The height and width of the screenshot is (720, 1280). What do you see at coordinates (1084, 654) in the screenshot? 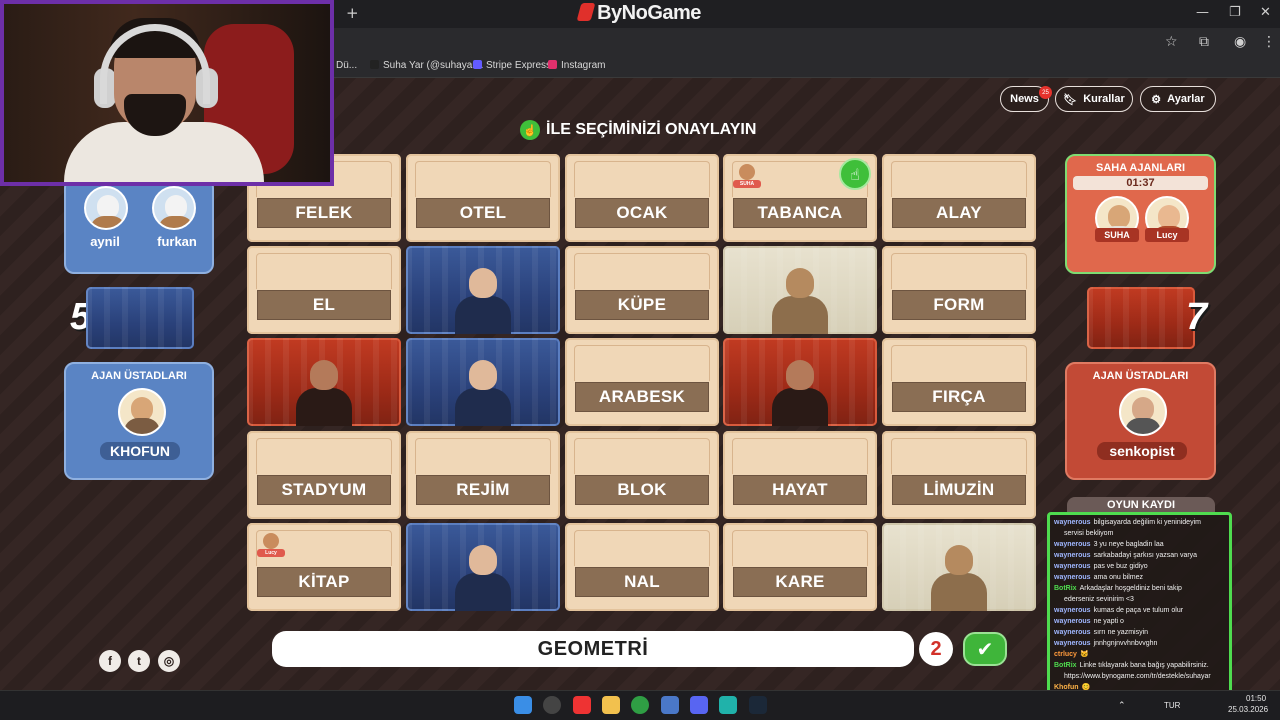
I see `chat-text: 🐱` at bounding box center [1084, 654].